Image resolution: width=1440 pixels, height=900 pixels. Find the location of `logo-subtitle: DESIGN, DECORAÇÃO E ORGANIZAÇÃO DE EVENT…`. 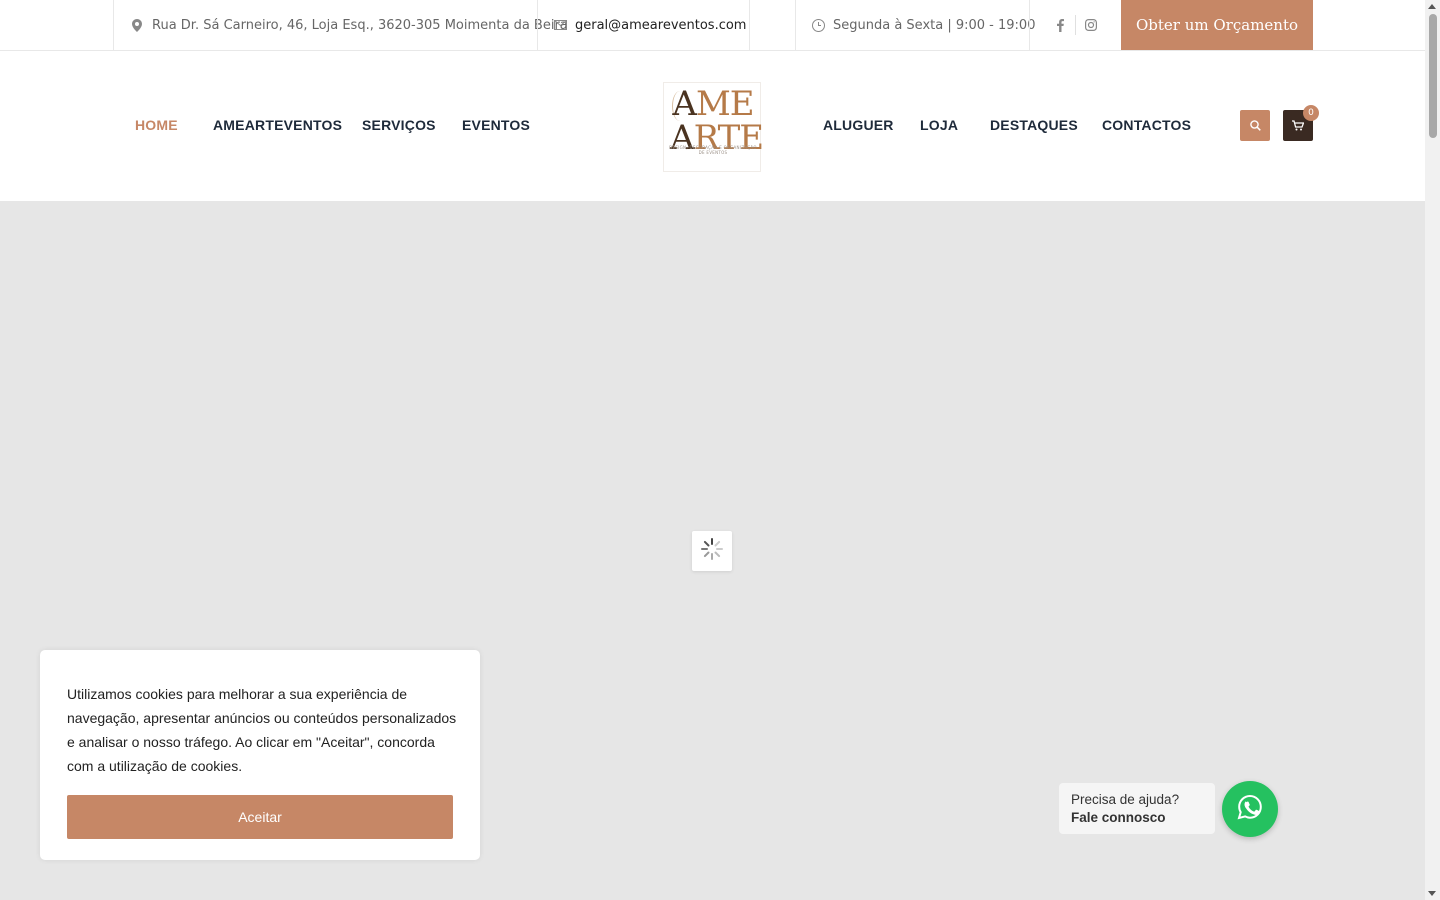

logo-subtitle: DESIGN, DECORAÇÃO E ORGANIZAÇÃO DE EVENT… is located at coordinates (713, 150).